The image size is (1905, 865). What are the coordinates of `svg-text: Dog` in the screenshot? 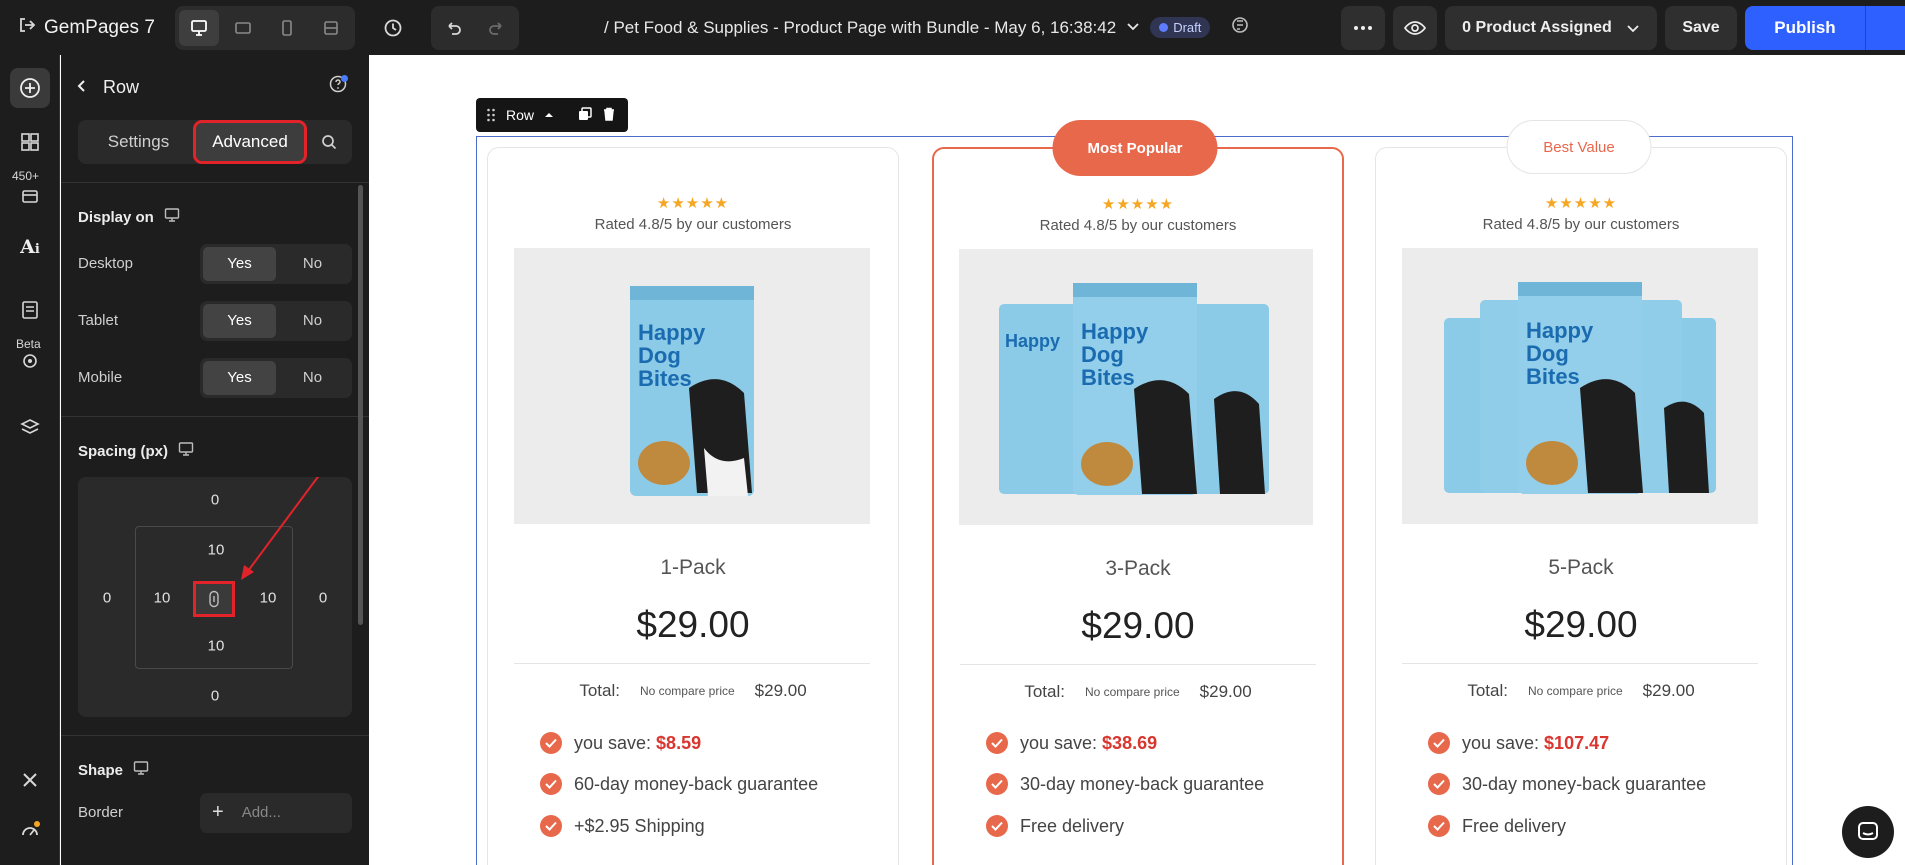 It's located at (1547, 353).